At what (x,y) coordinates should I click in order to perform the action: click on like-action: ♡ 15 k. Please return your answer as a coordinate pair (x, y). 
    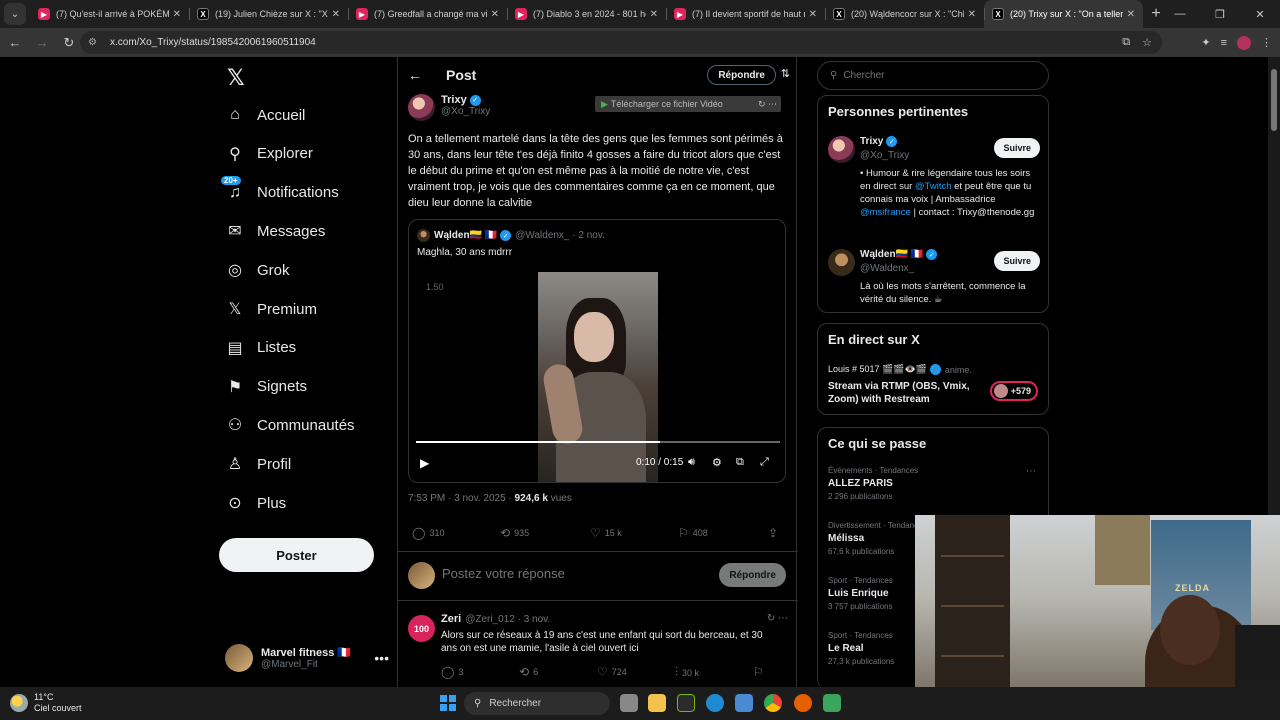
    Looking at the image, I should click on (606, 533).